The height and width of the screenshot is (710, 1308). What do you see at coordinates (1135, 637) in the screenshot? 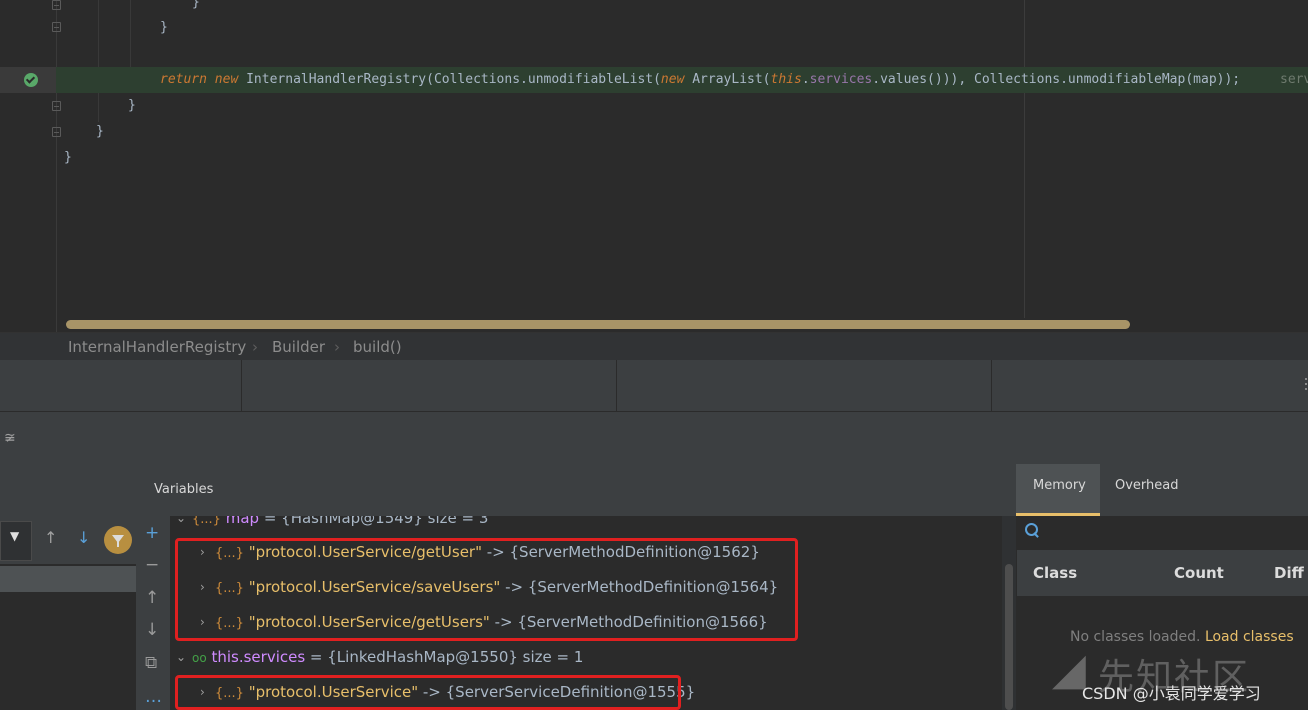
I see `no-classes-text: No classes loaded.` at bounding box center [1135, 637].